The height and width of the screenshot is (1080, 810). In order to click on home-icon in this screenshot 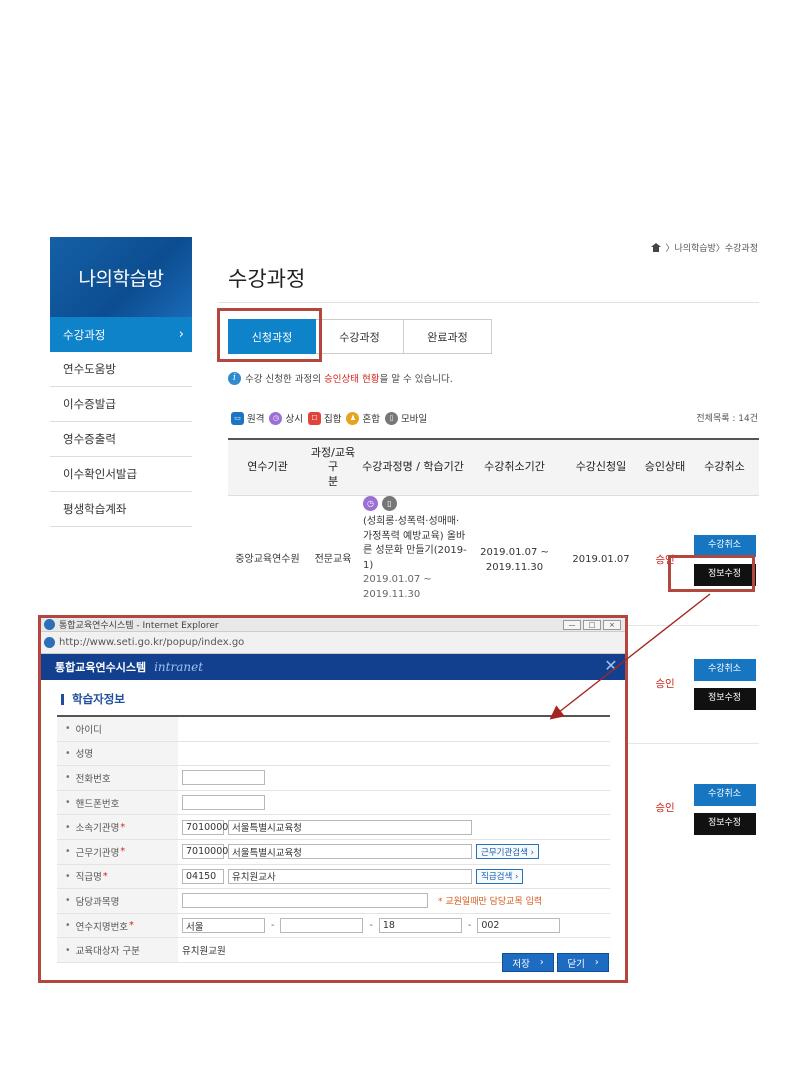, I will do `click(656, 247)`.